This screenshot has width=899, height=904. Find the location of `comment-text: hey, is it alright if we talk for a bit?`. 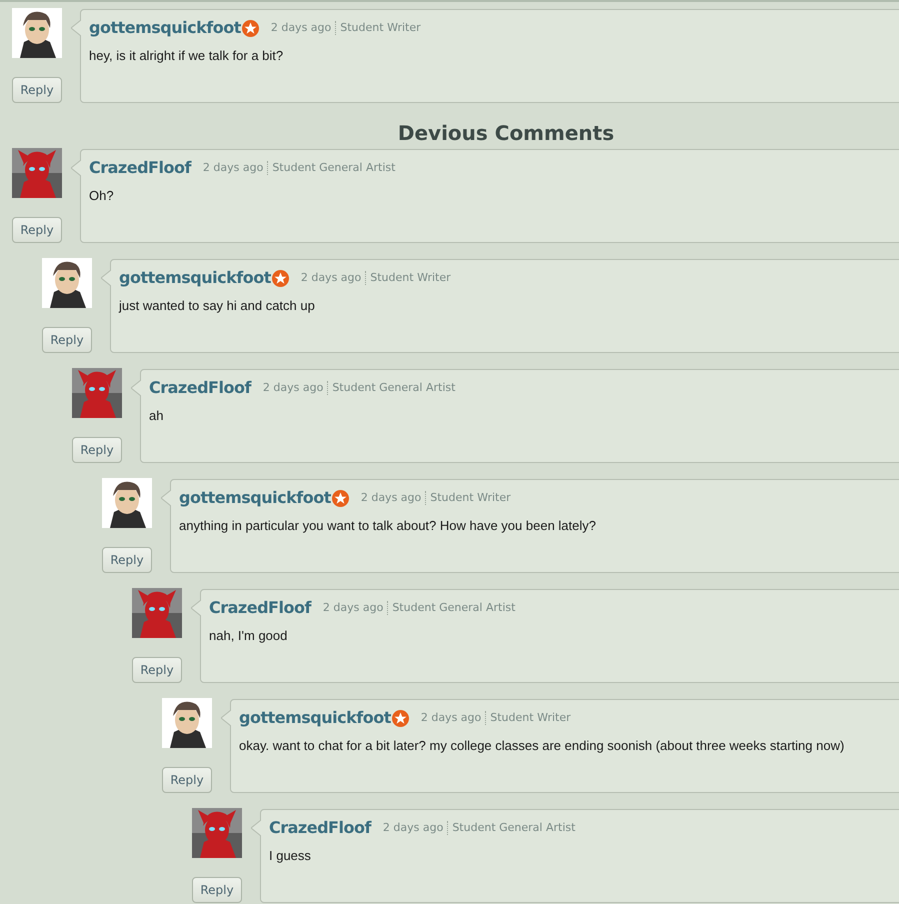

comment-text: hey, is it alright if we talk for a bit? is located at coordinates (186, 56).